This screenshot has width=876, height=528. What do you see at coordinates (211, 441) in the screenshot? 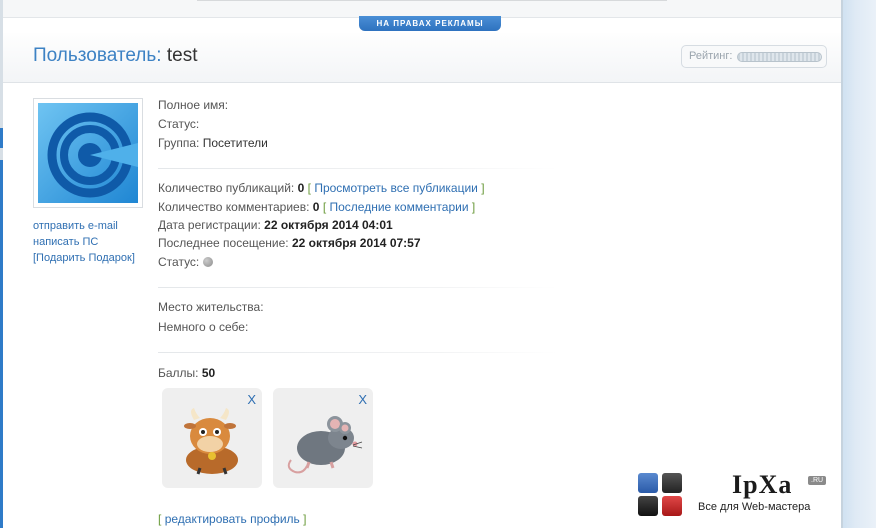
I see `cow-icon` at bounding box center [211, 441].